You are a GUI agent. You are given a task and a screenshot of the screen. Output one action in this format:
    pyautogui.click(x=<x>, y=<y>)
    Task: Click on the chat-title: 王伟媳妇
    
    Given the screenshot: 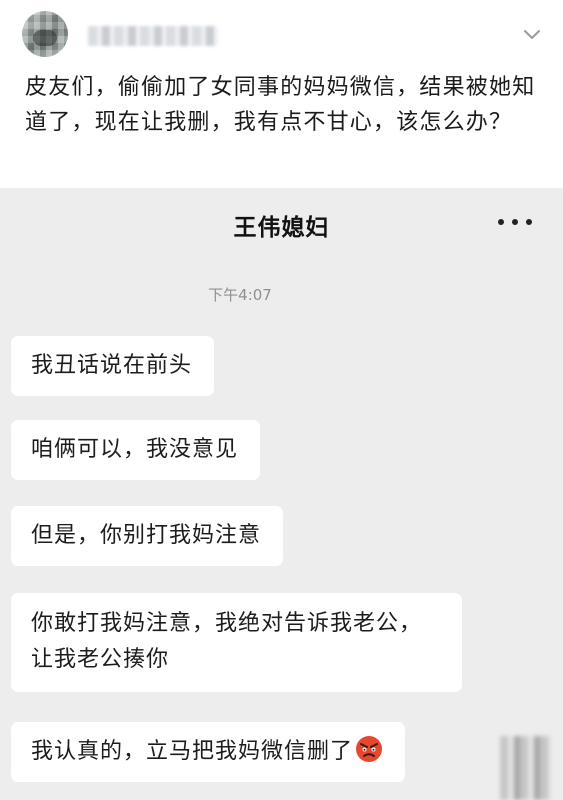 What is the action you would take?
    pyautogui.click(x=281, y=228)
    